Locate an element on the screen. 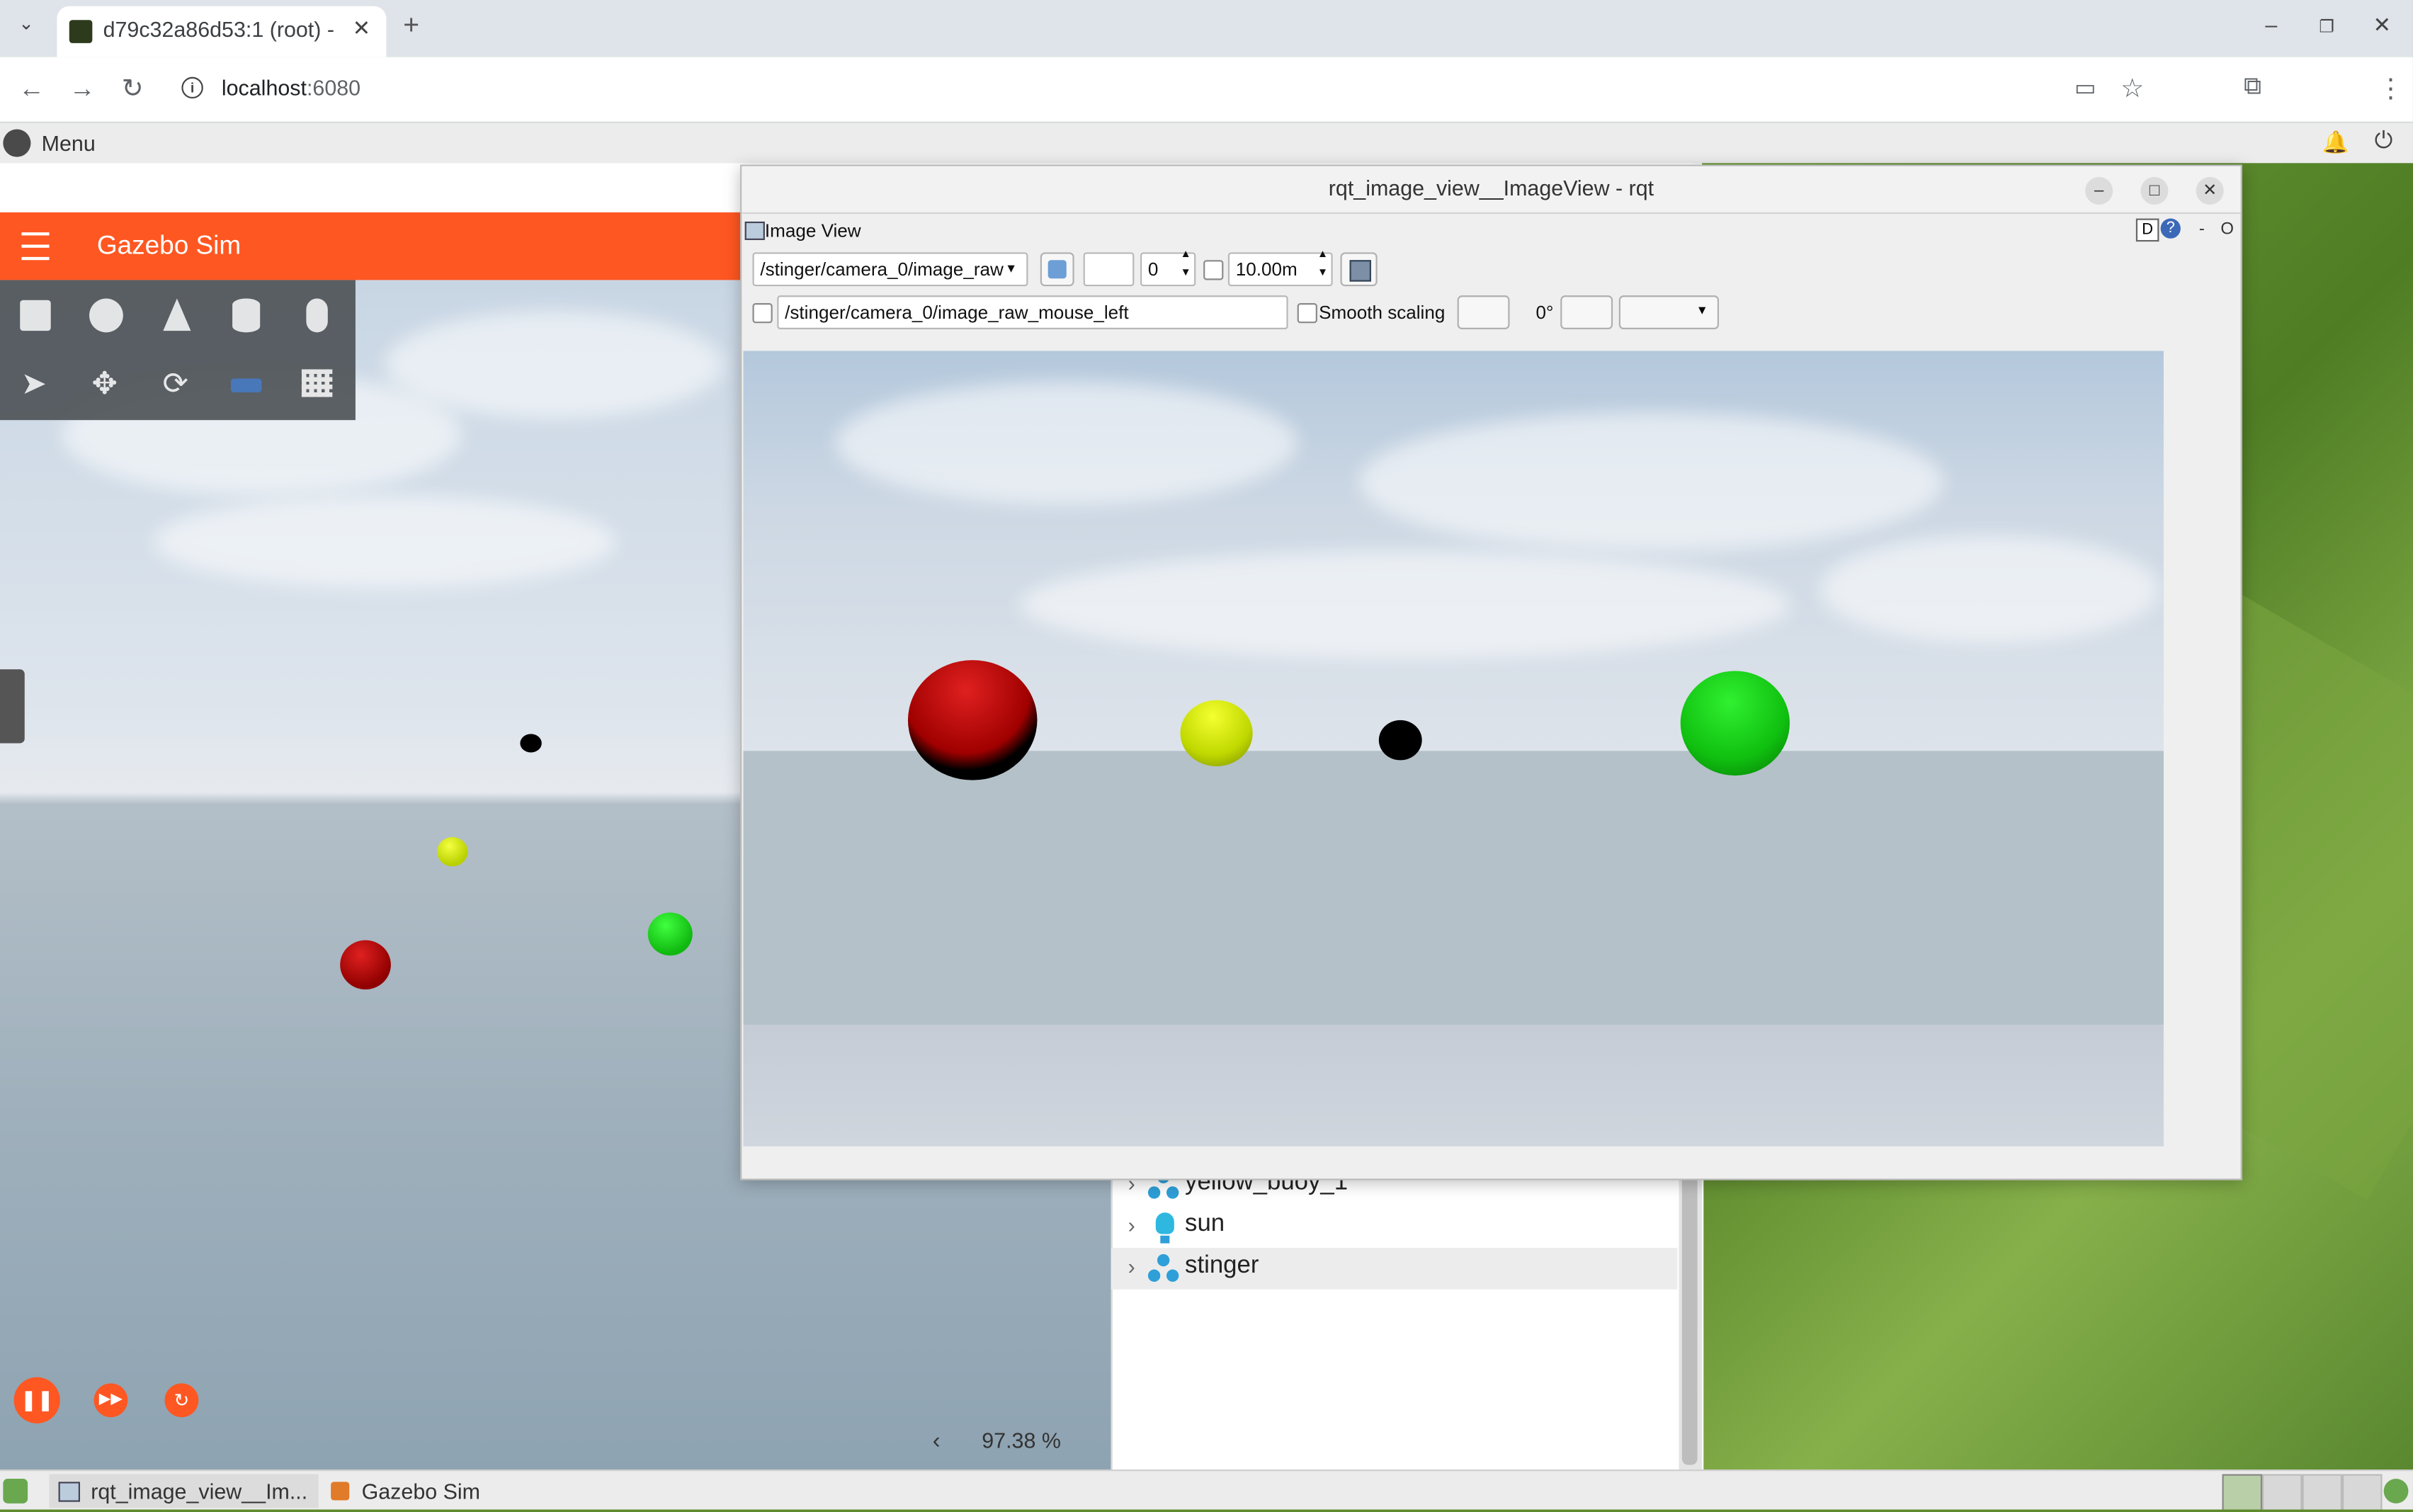  url-field: localhost:6080 is located at coordinates (291, 87).